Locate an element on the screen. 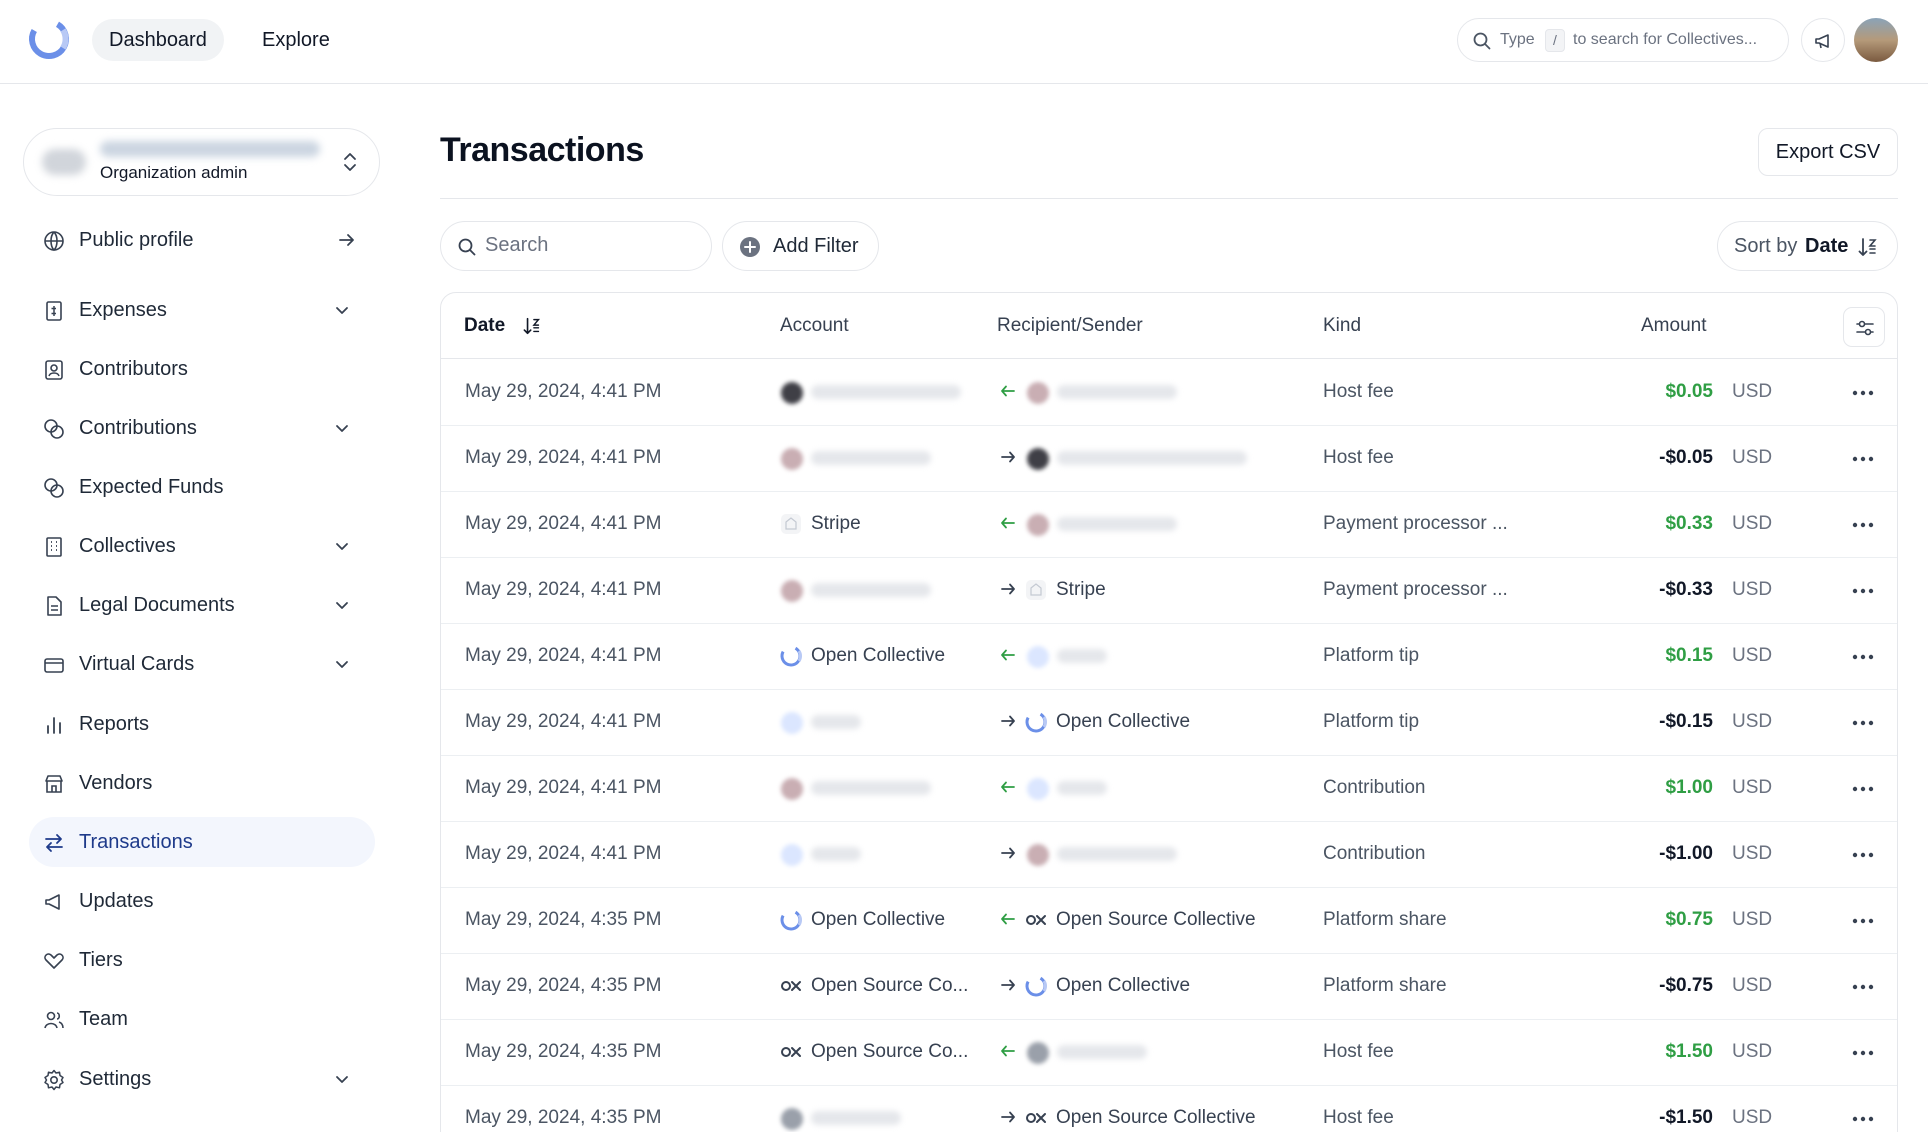  sidebar-item-label: Contributions is located at coordinates (138, 428).